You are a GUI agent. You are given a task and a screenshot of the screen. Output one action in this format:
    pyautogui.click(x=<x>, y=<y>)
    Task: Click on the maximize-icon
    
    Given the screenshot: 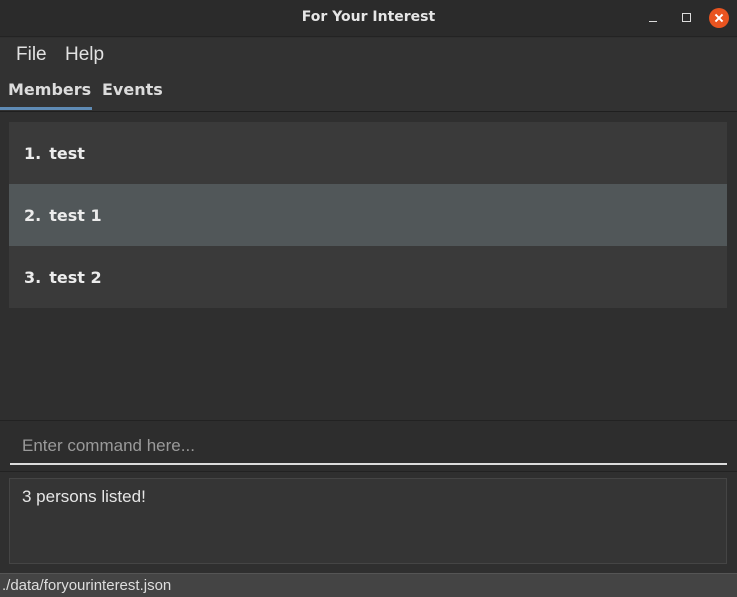 What is the action you would take?
    pyautogui.click(x=686, y=18)
    